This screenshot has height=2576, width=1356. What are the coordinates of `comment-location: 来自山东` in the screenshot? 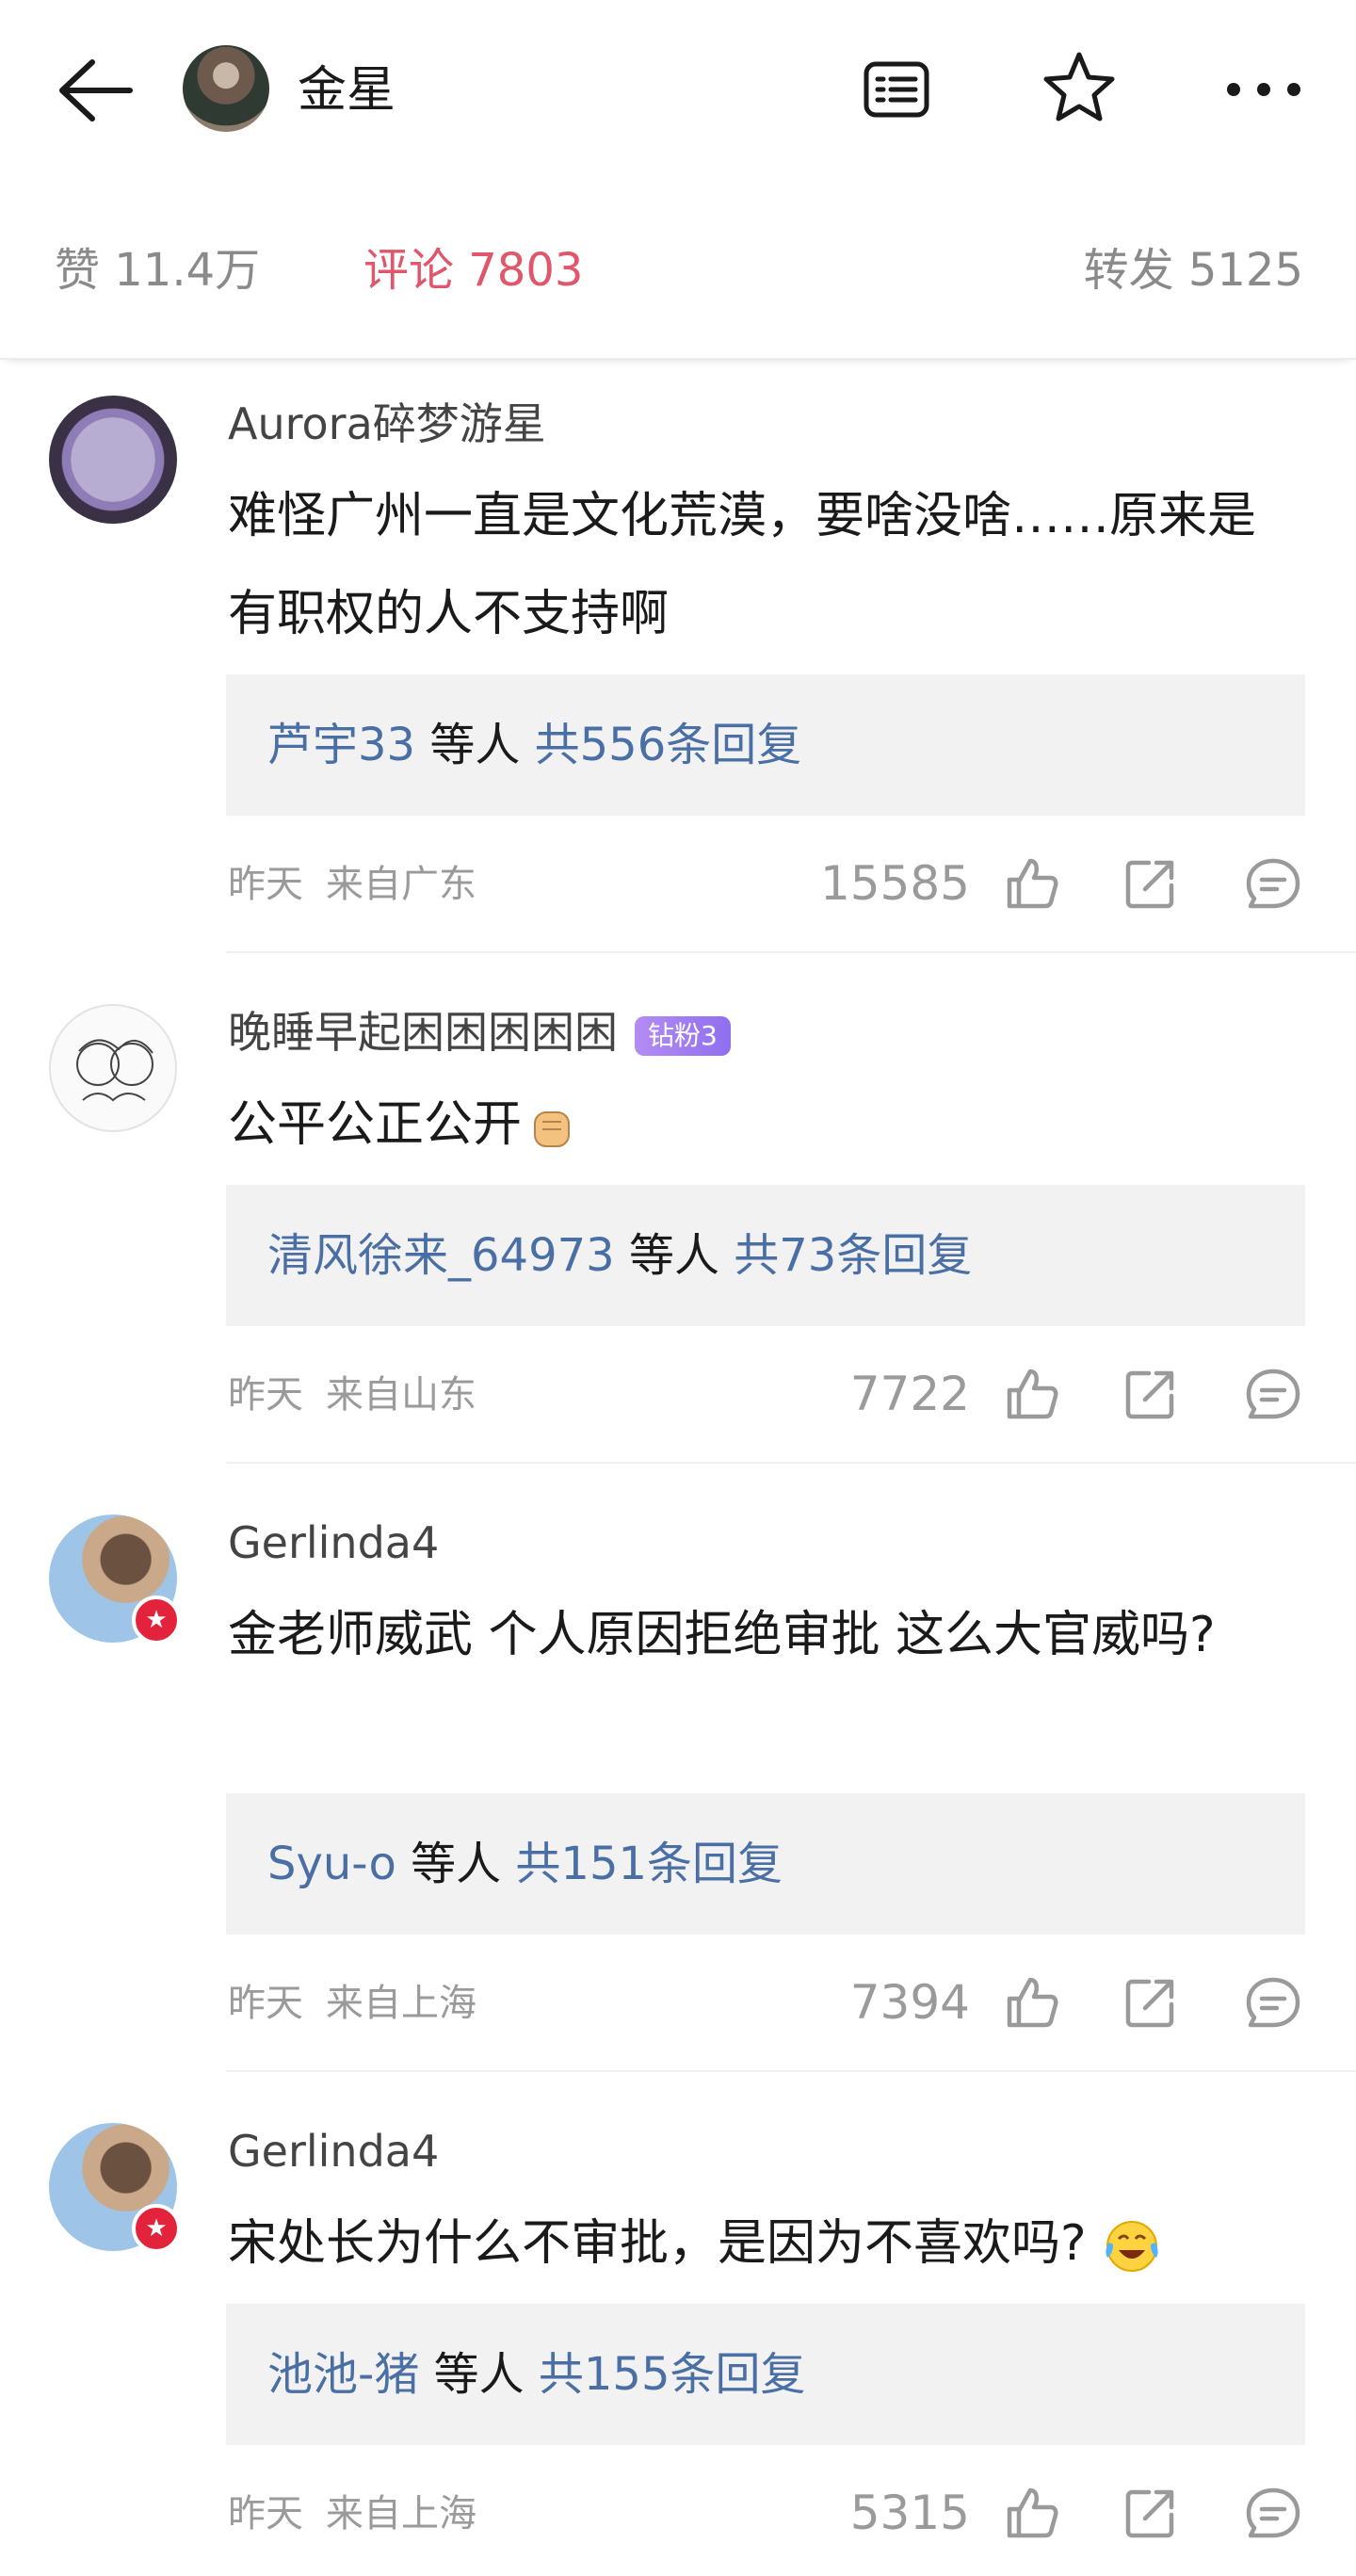 It's located at (401, 1395).